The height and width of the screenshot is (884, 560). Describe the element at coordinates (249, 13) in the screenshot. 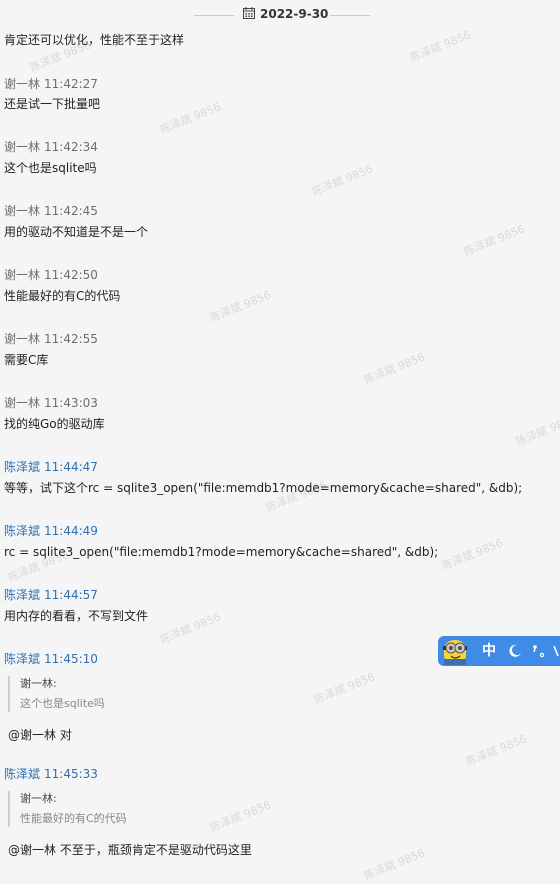

I see `calendar-icon` at that location.